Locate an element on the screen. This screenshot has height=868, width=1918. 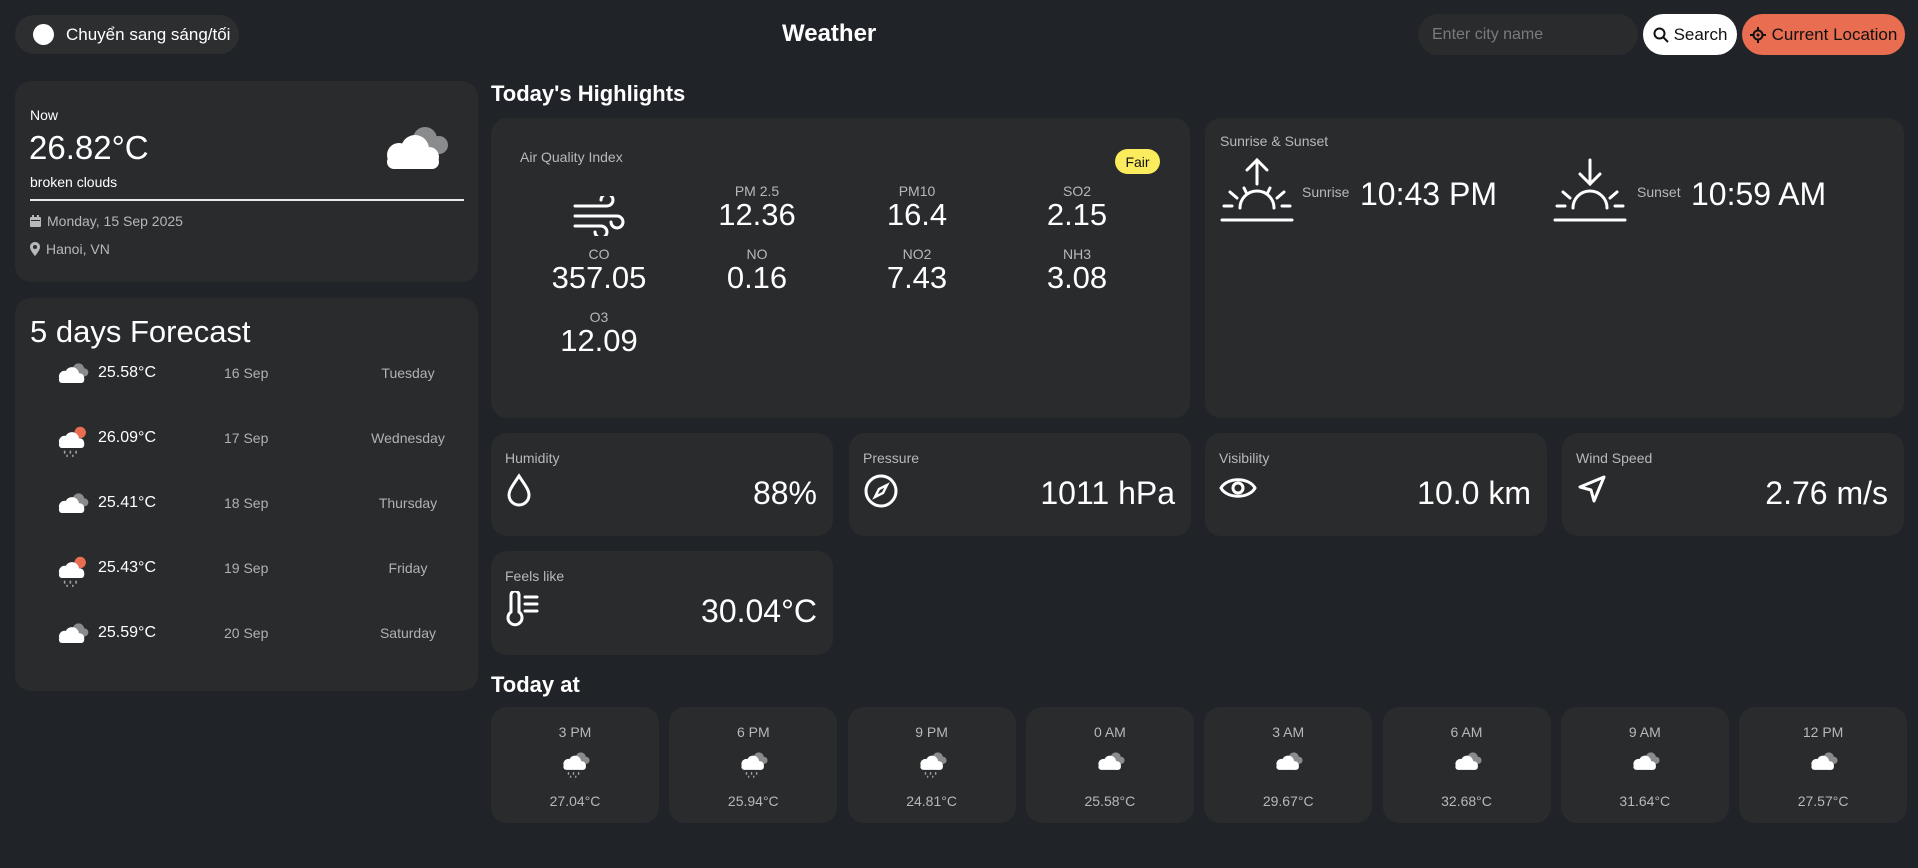
forecast-temp: 25.59°C is located at coordinates (127, 632).